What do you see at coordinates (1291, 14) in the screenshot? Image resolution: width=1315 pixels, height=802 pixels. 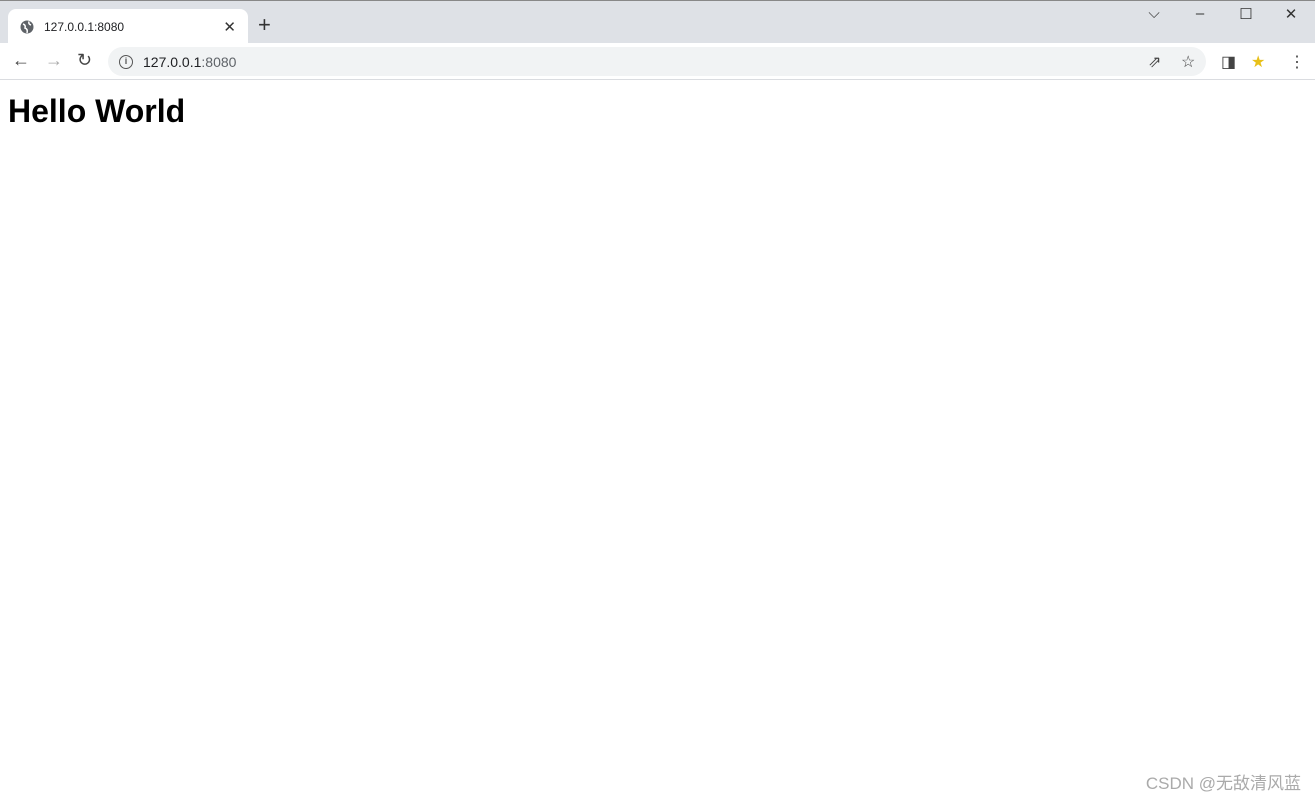 I see `close-window-button: ✕` at bounding box center [1291, 14].